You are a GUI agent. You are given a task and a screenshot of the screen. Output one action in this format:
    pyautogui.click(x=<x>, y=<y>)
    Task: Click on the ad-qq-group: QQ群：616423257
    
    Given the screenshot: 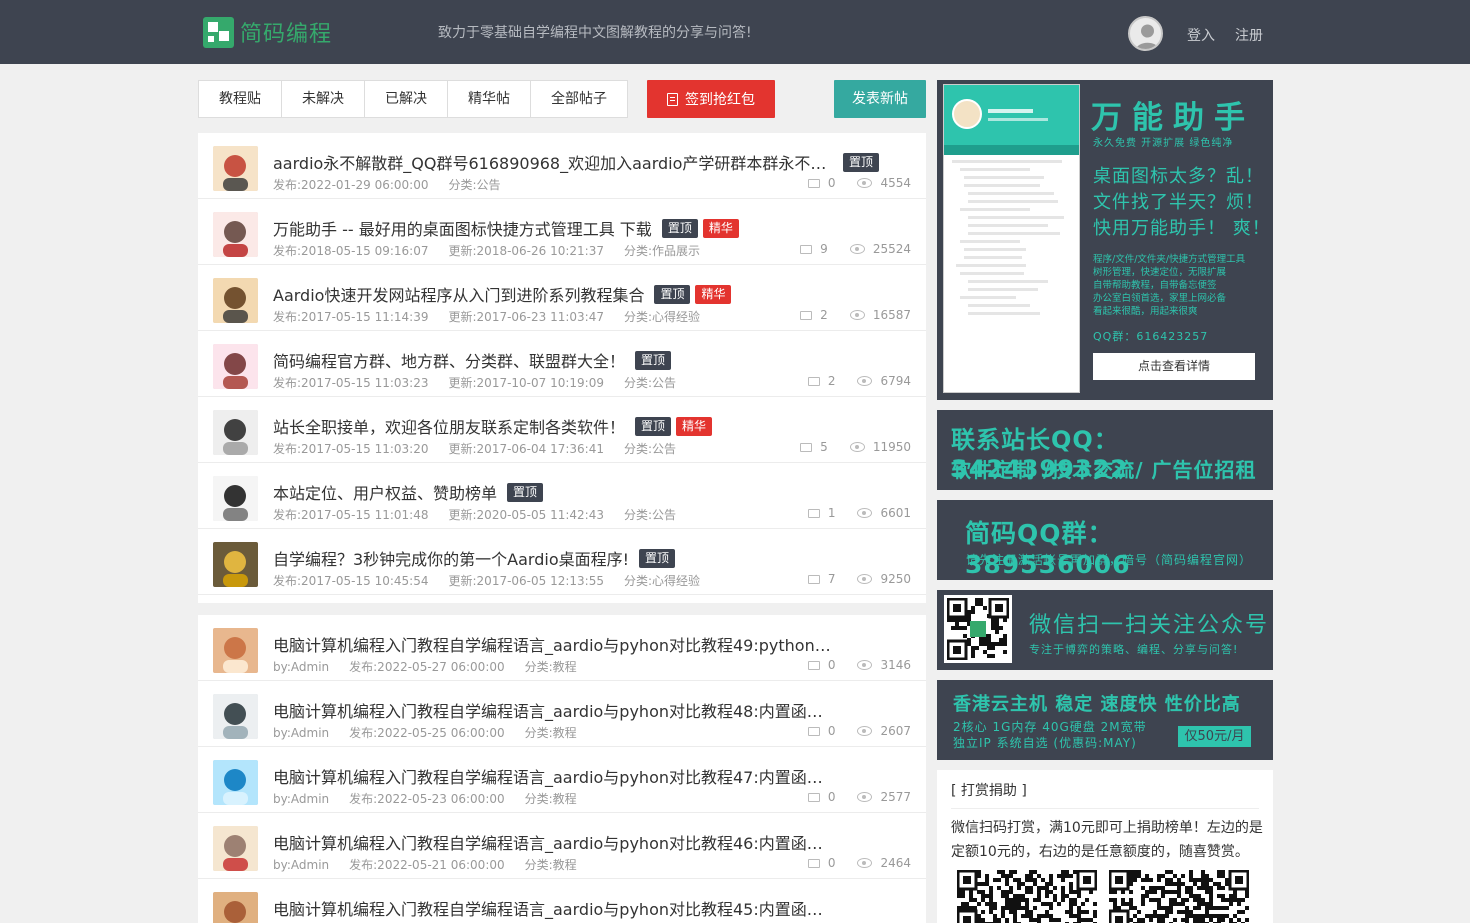 What is the action you would take?
    pyautogui.click(x=1151, y=336)
    